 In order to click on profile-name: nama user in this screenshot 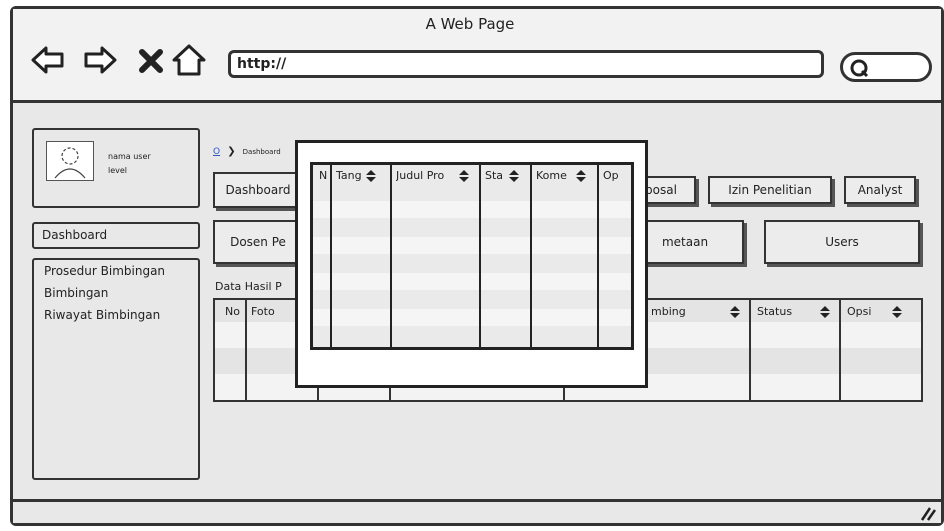, I will do `click(129, 156)`.